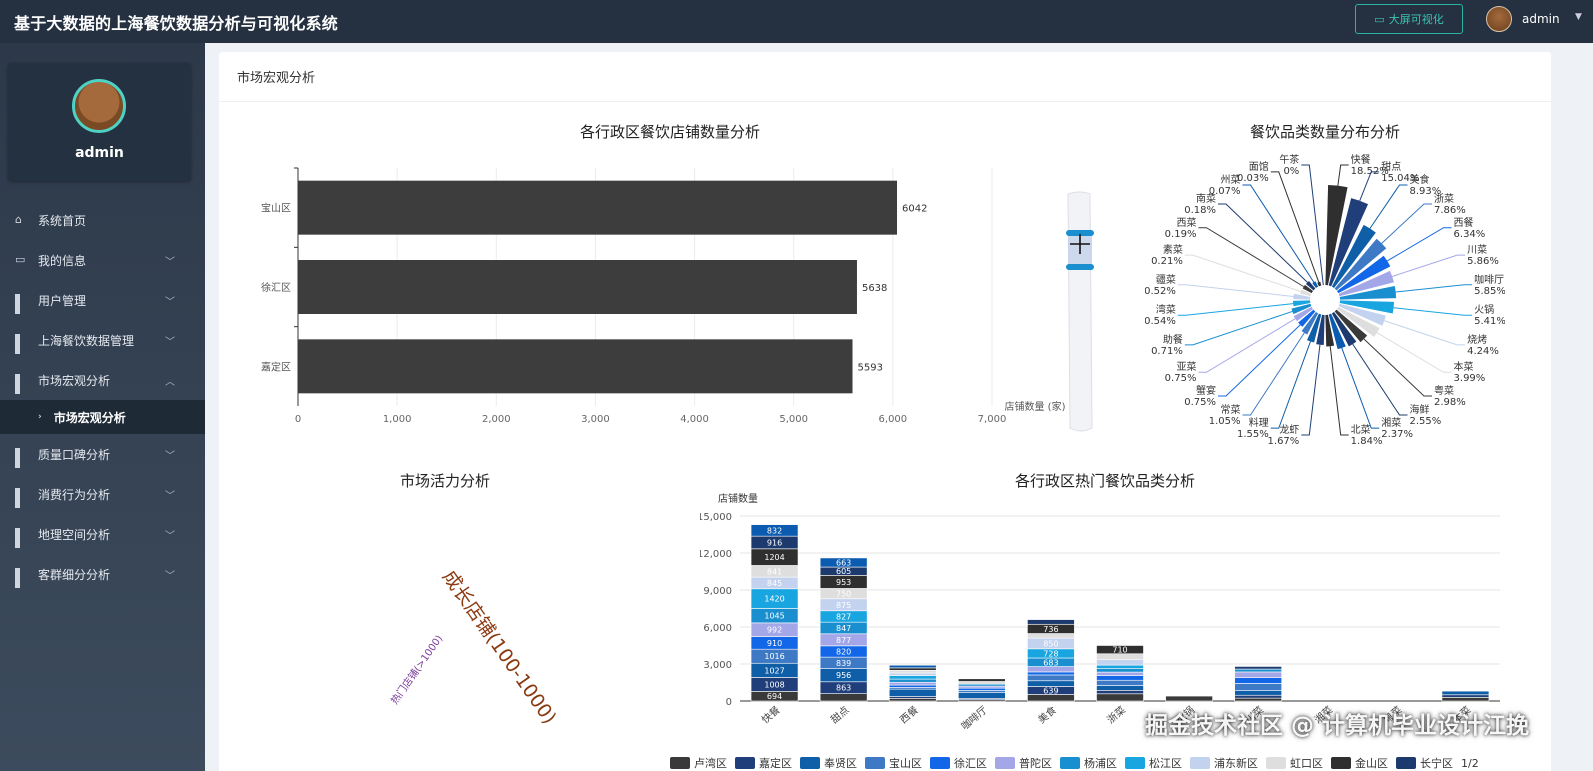 The width and height of the screenshot is (1593, 771). I want to click on legend-item: 嘉定区, so click(763, 763).